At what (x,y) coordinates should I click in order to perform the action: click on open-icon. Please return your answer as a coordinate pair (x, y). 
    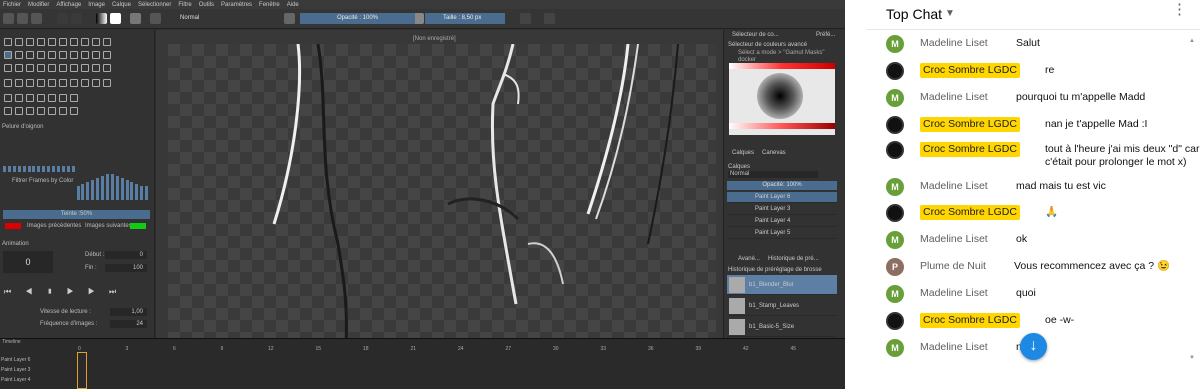
    Looking at the image, I should click on (22, 18).